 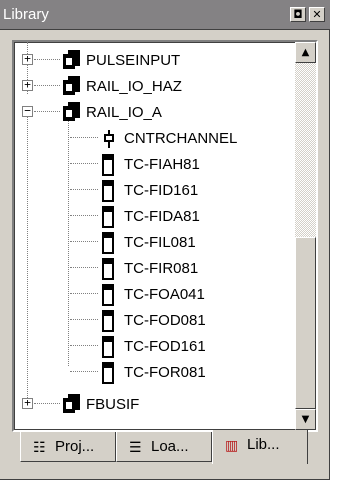 I want to click on scroll-up-button: ▲, so click(x=305, y=52).